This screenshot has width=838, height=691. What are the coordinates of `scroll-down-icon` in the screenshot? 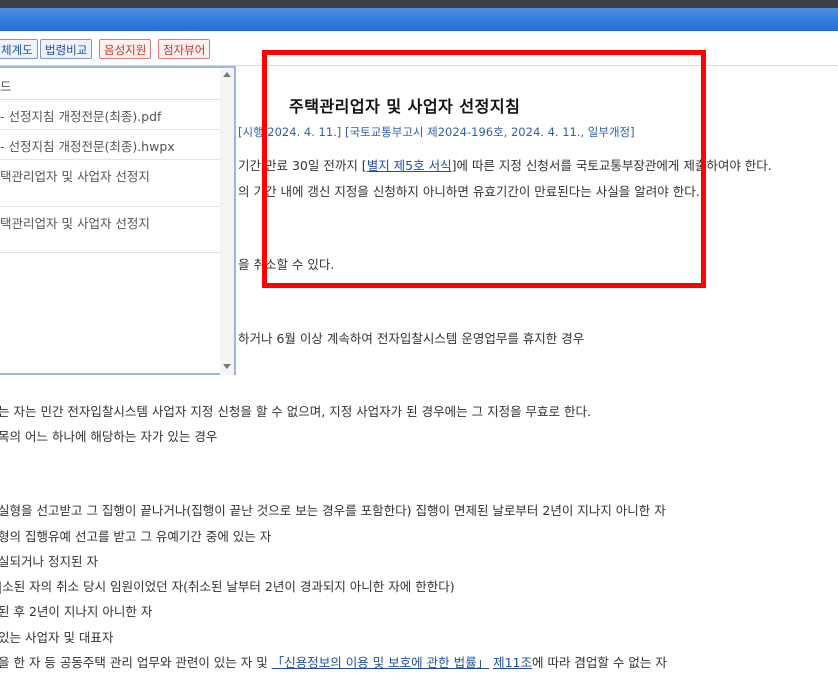 It's located at (227, 366).